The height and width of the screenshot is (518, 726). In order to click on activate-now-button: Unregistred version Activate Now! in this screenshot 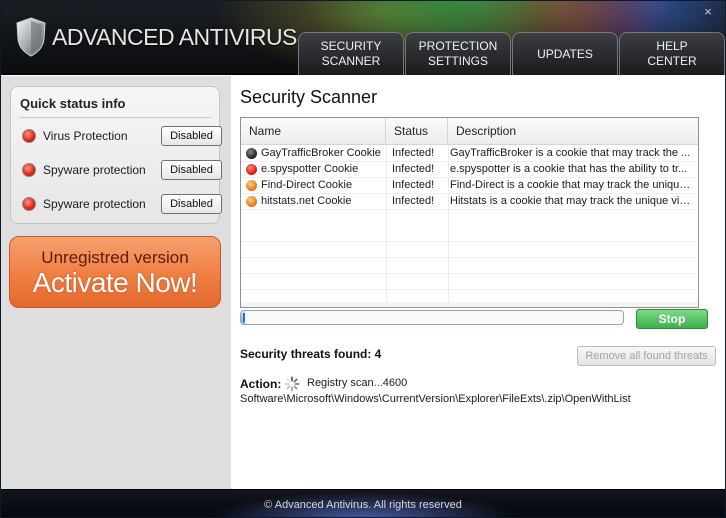, I will do `click(115, 272)`.